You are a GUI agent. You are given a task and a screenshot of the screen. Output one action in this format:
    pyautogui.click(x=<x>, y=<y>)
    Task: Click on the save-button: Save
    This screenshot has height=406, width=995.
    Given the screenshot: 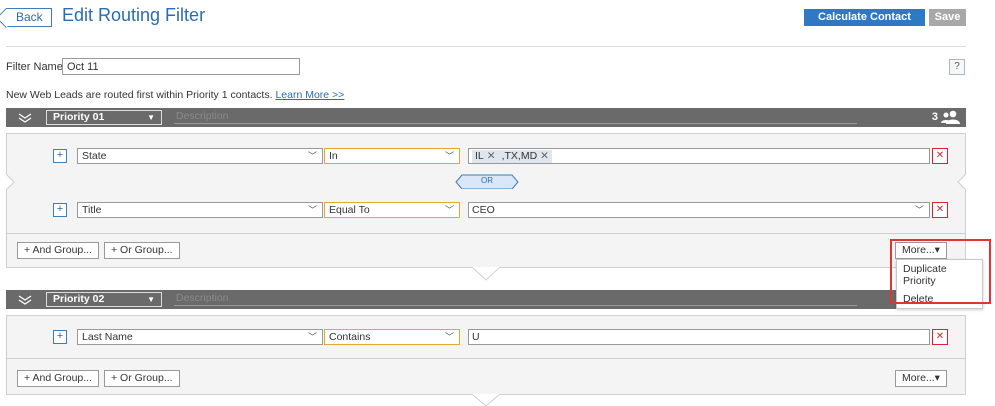 What is the action you would take?
    pyautogui.click(x=947, y=17)
    